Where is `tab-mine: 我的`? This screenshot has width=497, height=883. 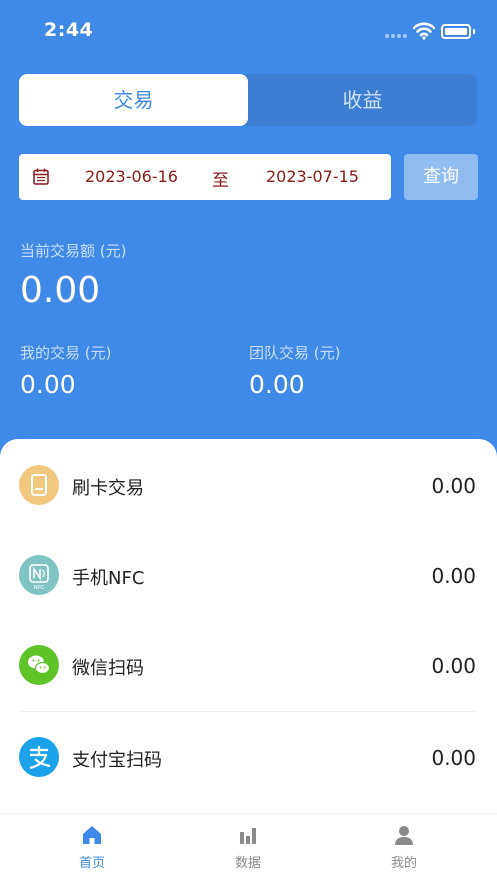
tab-mine: 我的 is located at coordinates (404, 848).